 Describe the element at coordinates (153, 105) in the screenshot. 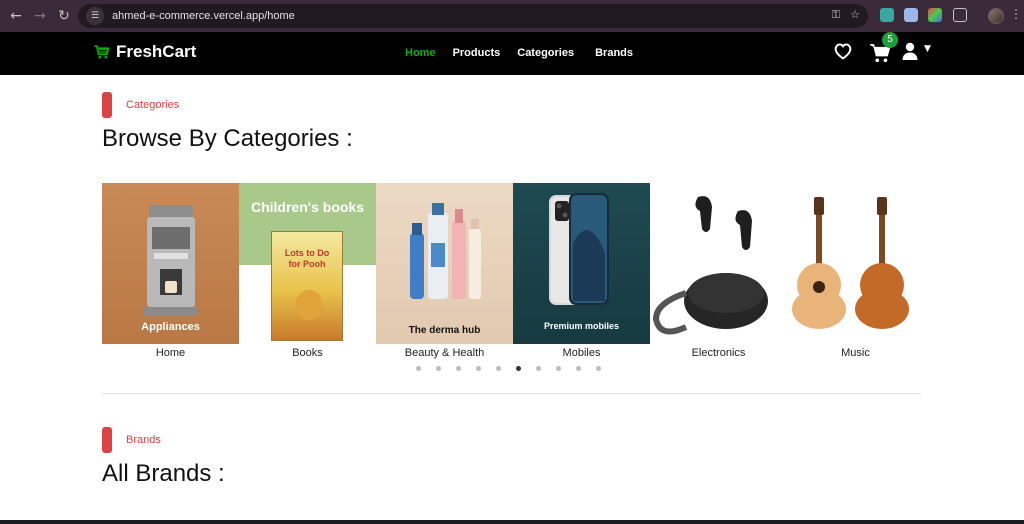

I see `section-tag-categories: Categories` at that location.